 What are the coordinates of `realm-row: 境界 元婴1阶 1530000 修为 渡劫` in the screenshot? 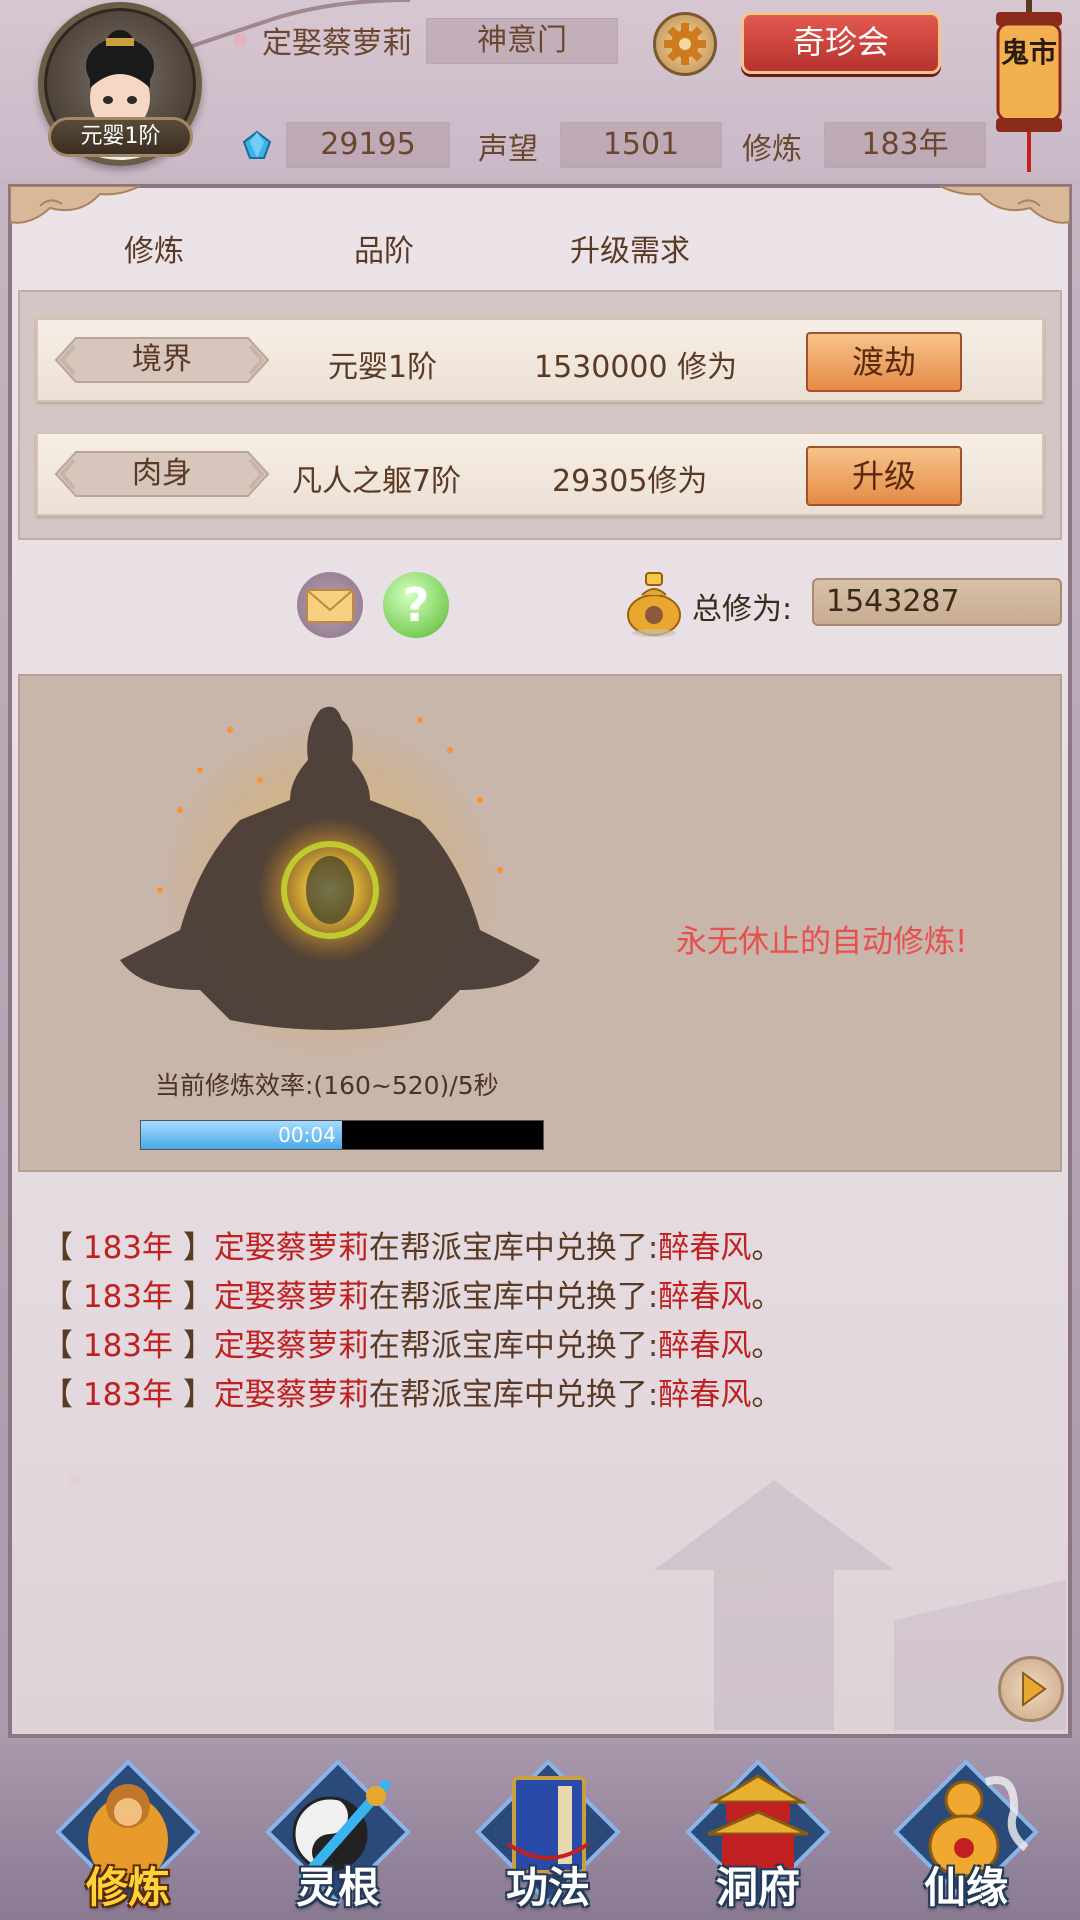 It's located at (540, 360).